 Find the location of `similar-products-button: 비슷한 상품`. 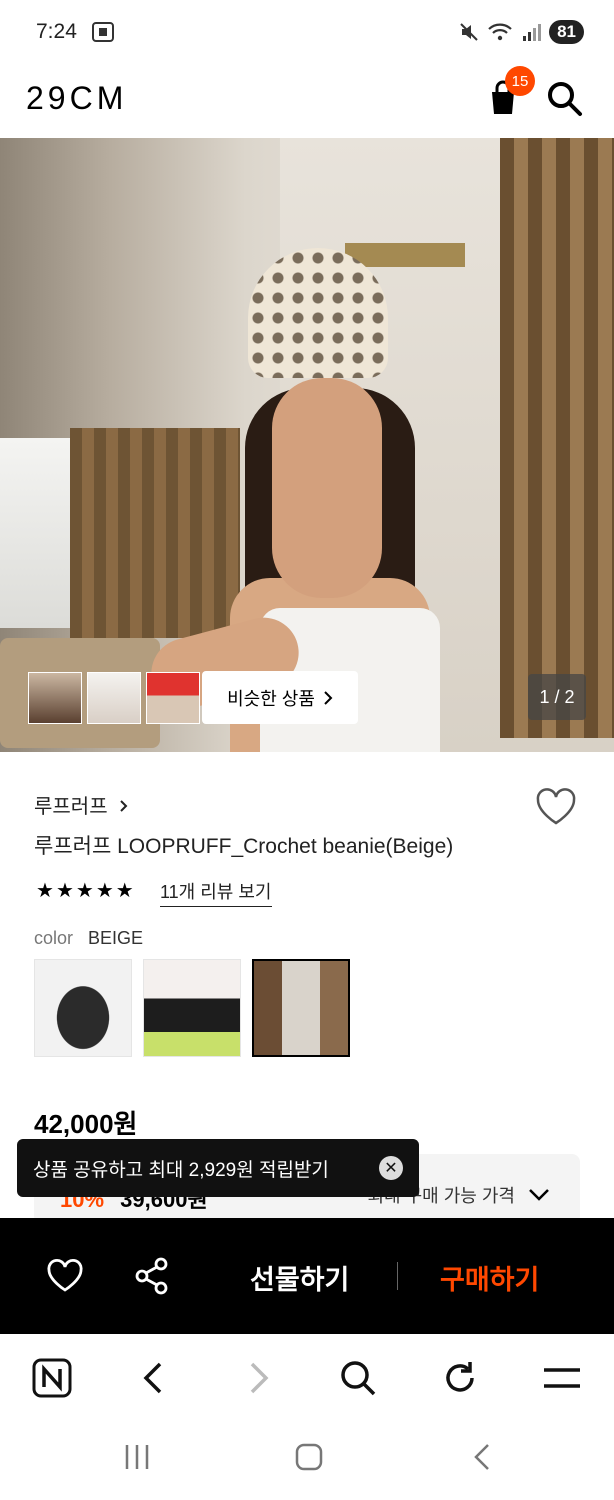

similar-products-button: 비슷한 상품 is located at coordinates (280, 697).